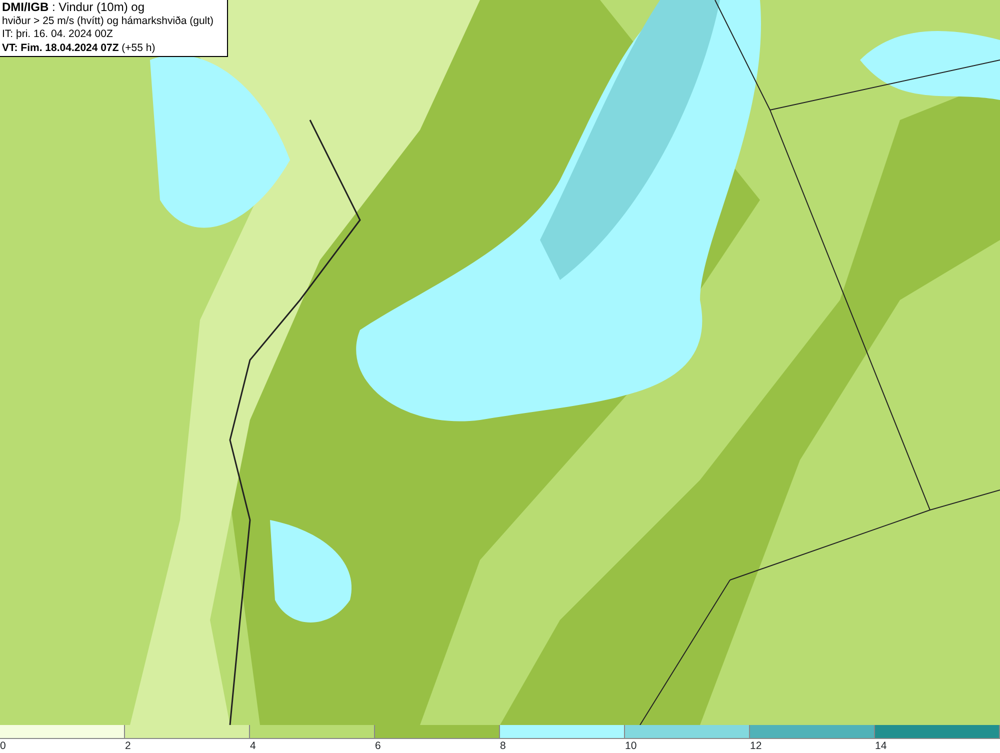  What do you see at coordinates (881, 746) in the screenshot?
I see `legend-tick-label: 14` at bounding box center [881, 746].